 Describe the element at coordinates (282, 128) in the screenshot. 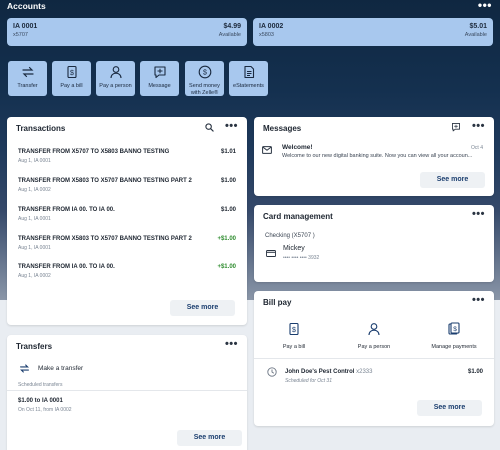

I see `messages-title: Messages` at that location.